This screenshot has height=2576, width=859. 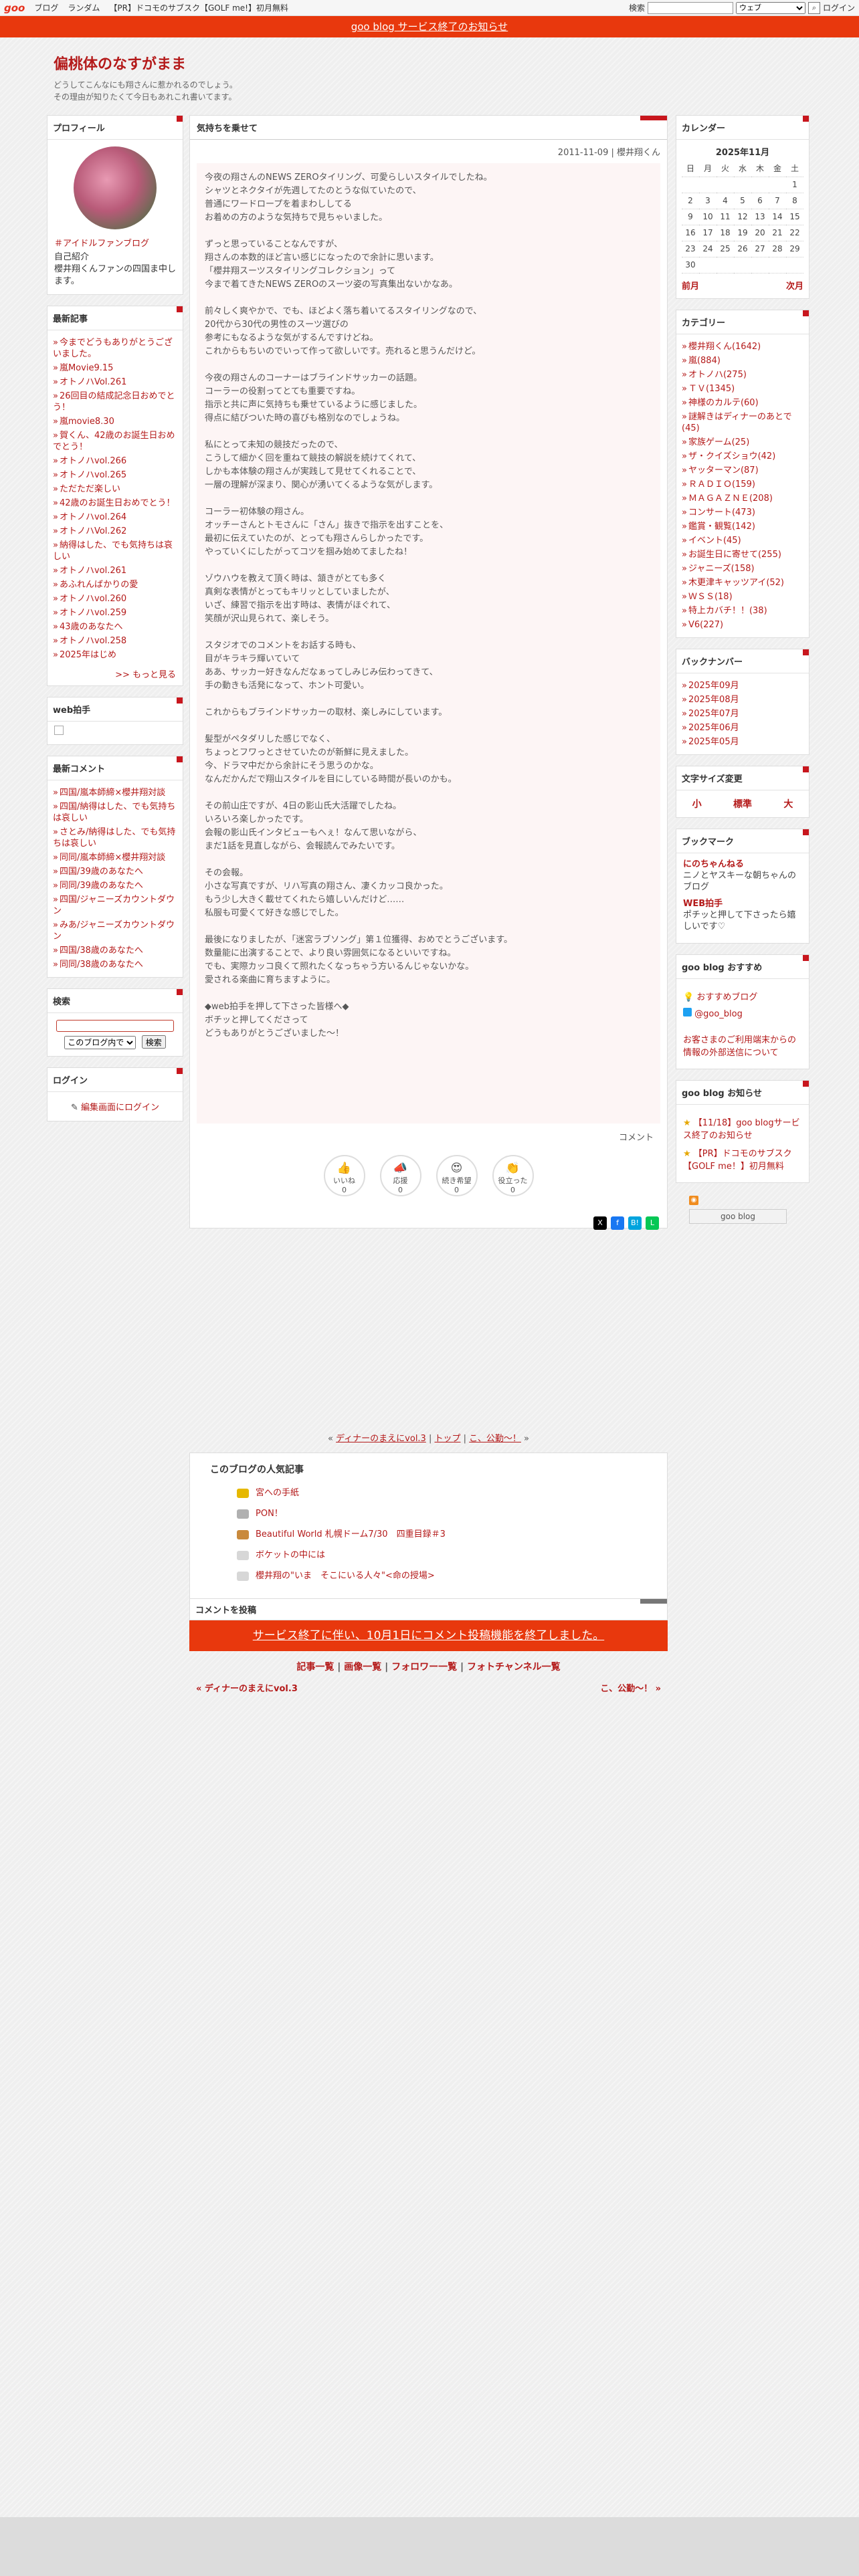 I want to click on category-item: » お誕生日に寄せて(255), so click(x=742, y=554).